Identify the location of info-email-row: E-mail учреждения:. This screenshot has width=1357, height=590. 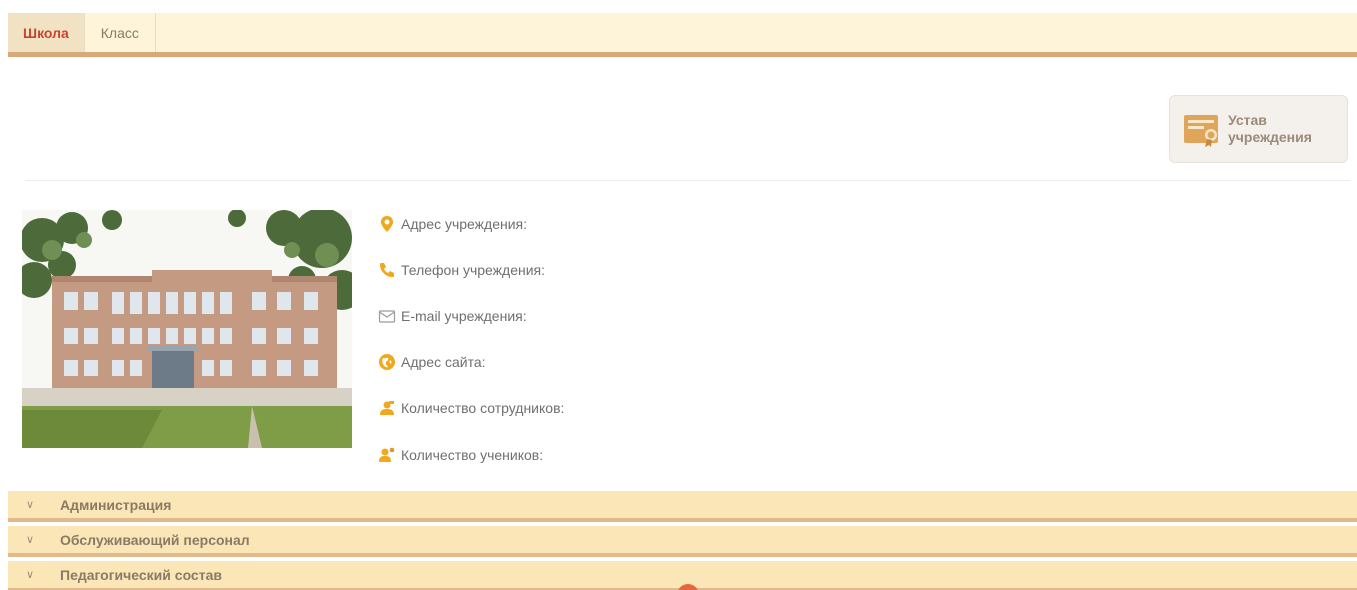
(452, 316).